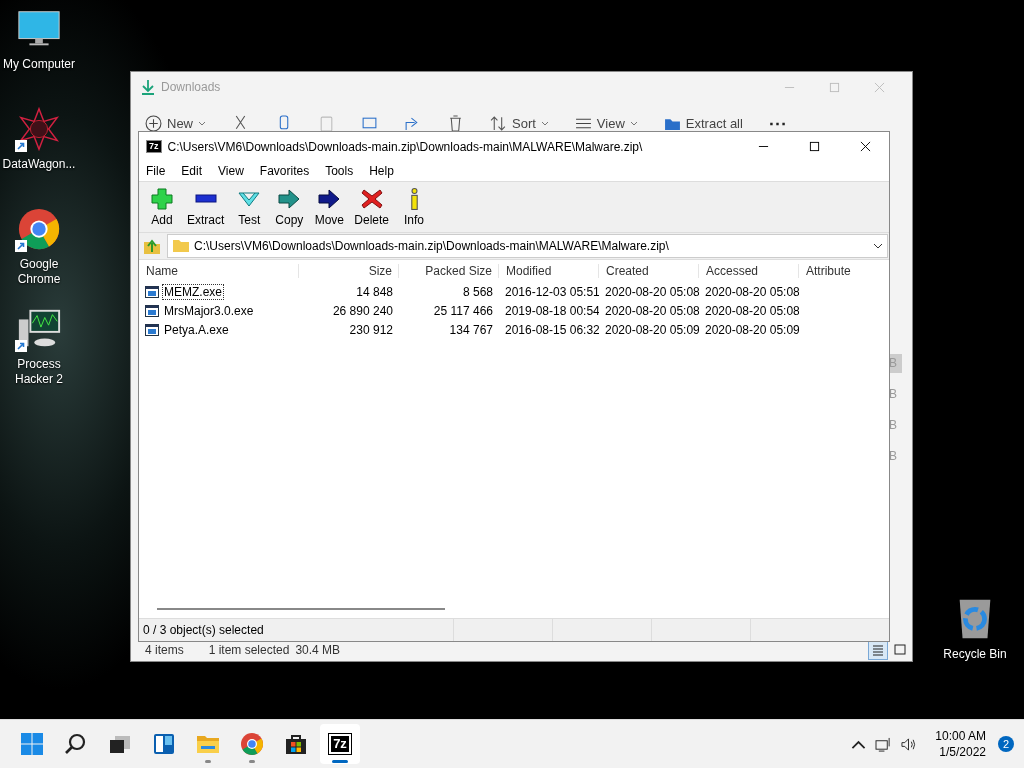  I want to click on column-header: Attribute, so click(844, 271).